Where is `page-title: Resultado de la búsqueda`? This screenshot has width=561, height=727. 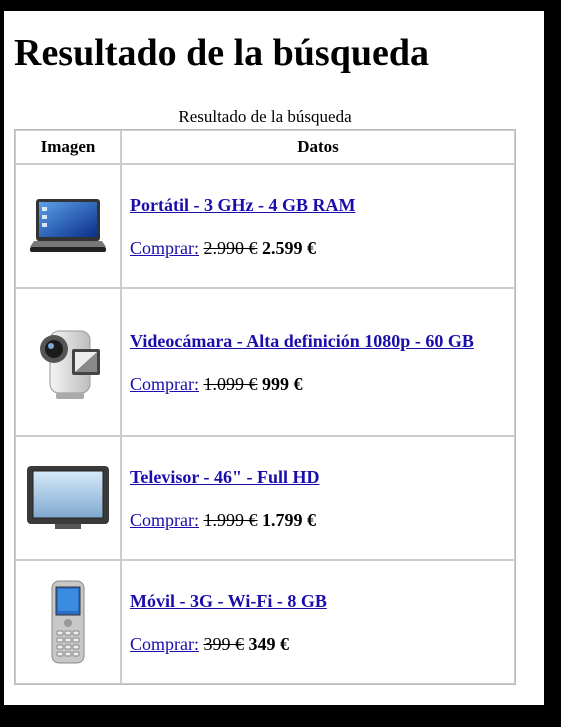
page-title: Resultado de la búsqueda is located at coordinates (221, 53).